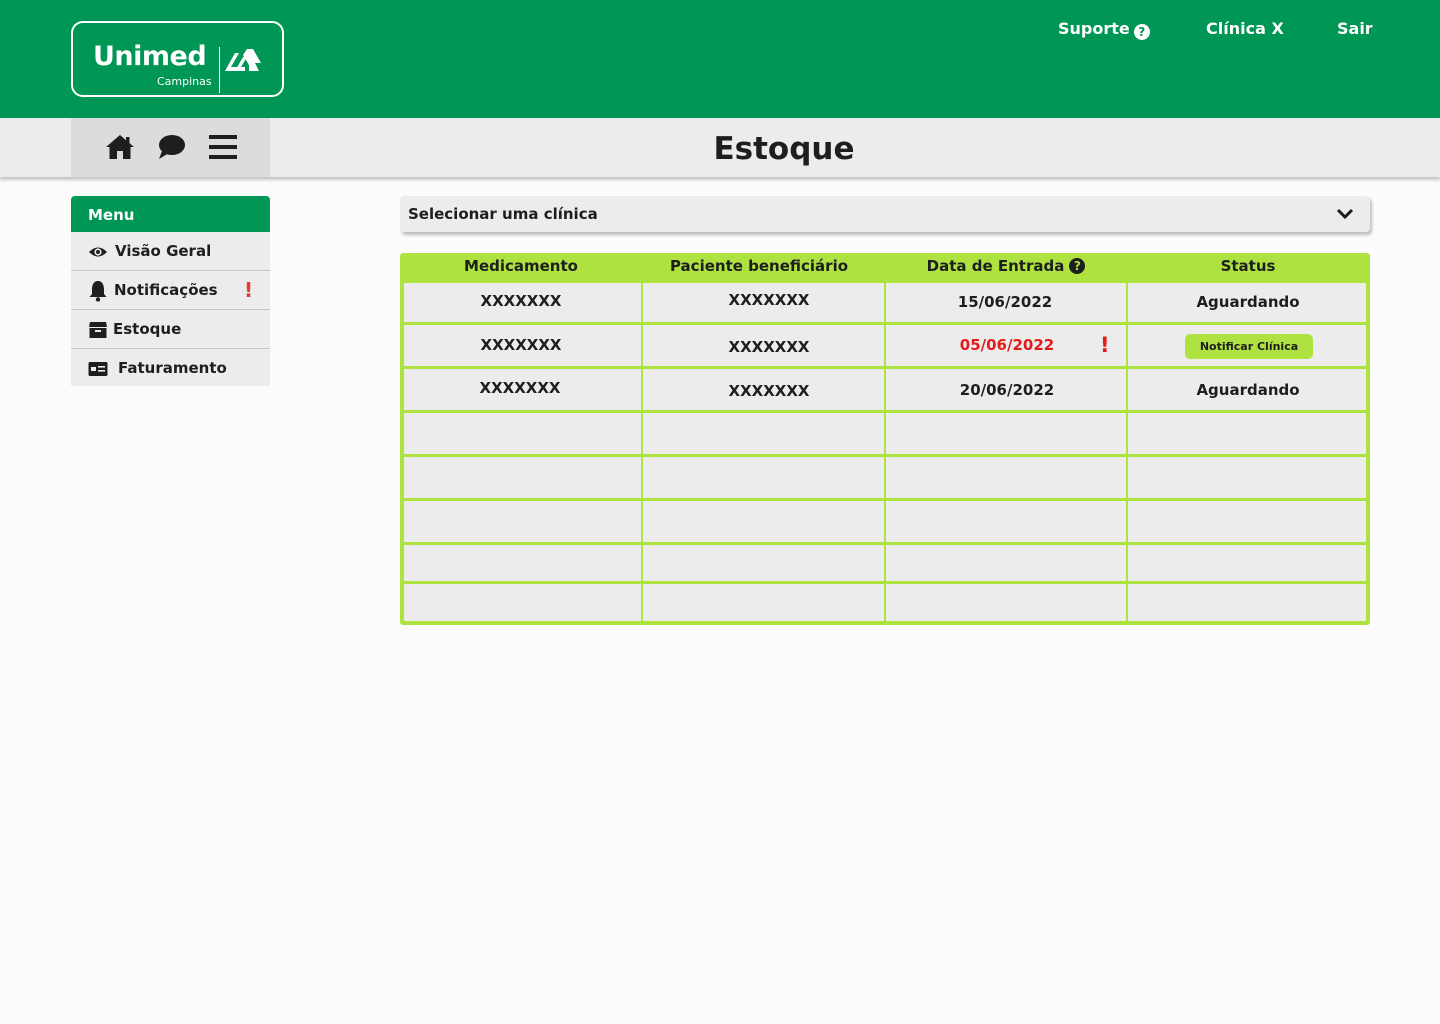 This screenshot has width=1440, height=1024. What do you see at coordinates (120, 147) in the screenshot?
I see `home-icon` at bounding box center [120, 147].